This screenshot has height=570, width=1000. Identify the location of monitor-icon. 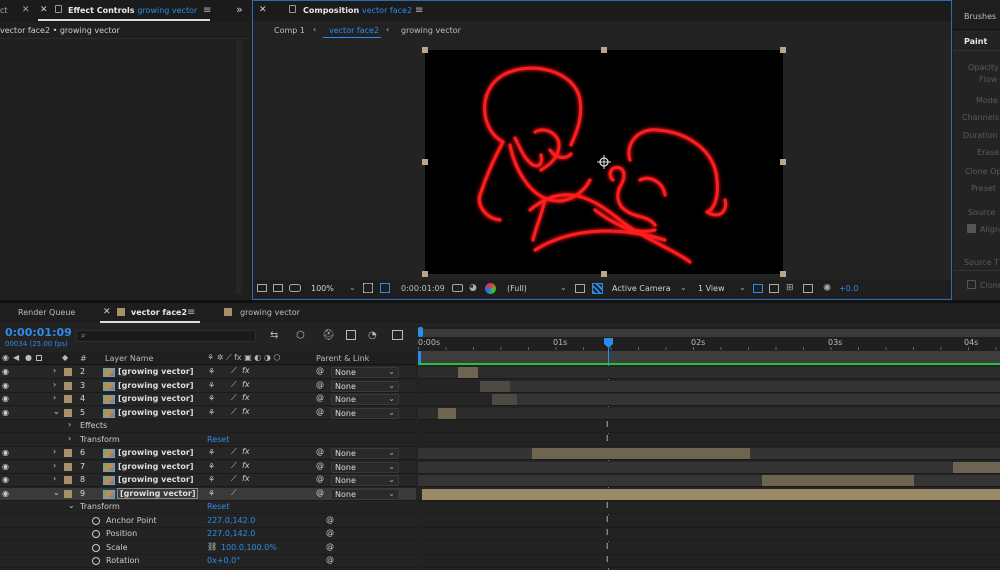
(278, 288).